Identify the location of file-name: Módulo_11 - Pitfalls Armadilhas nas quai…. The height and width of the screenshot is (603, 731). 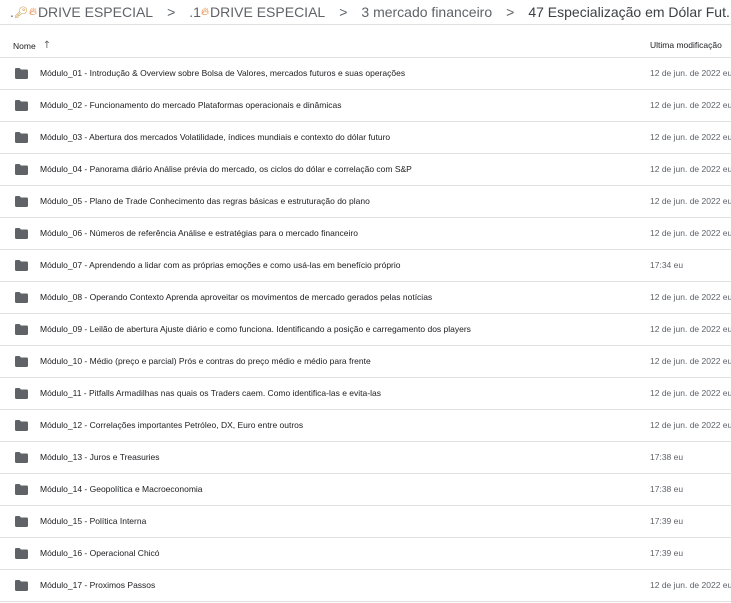
(210, 393).